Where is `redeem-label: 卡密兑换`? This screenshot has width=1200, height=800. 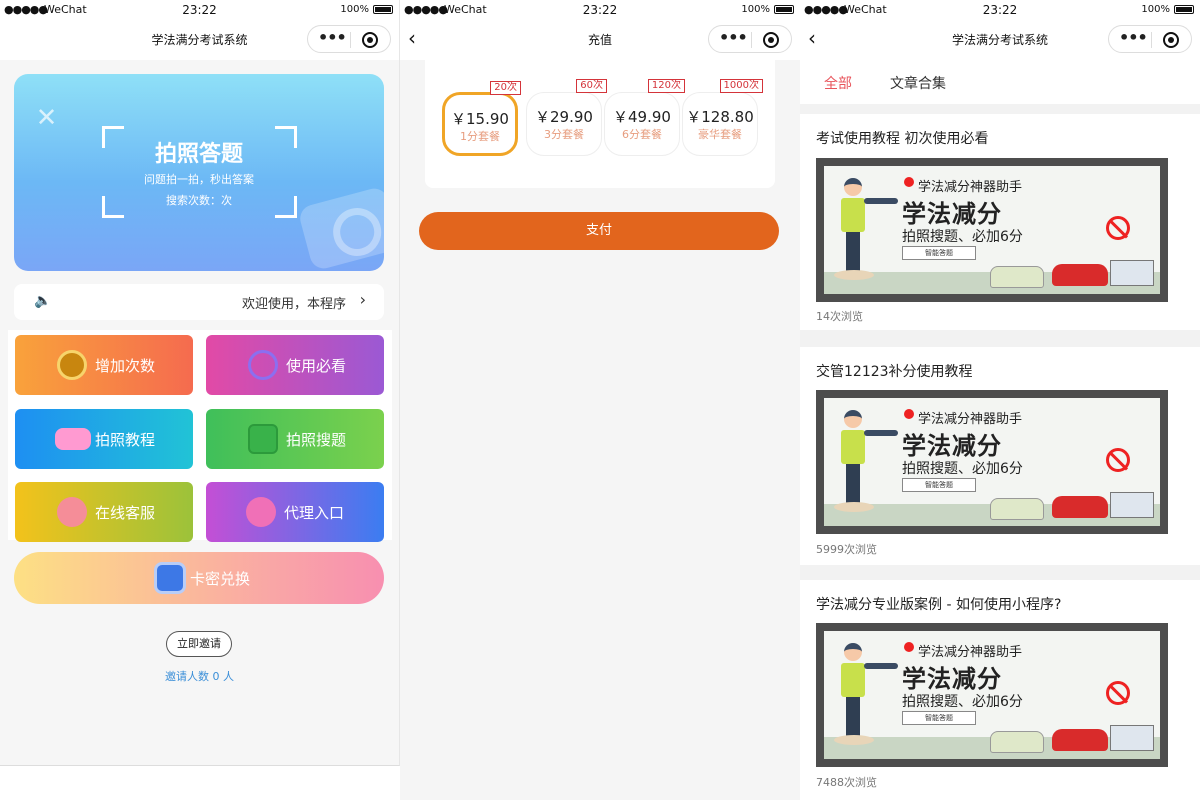
redeem-label: 卡密兑换 is located at coordinates (220, 579).